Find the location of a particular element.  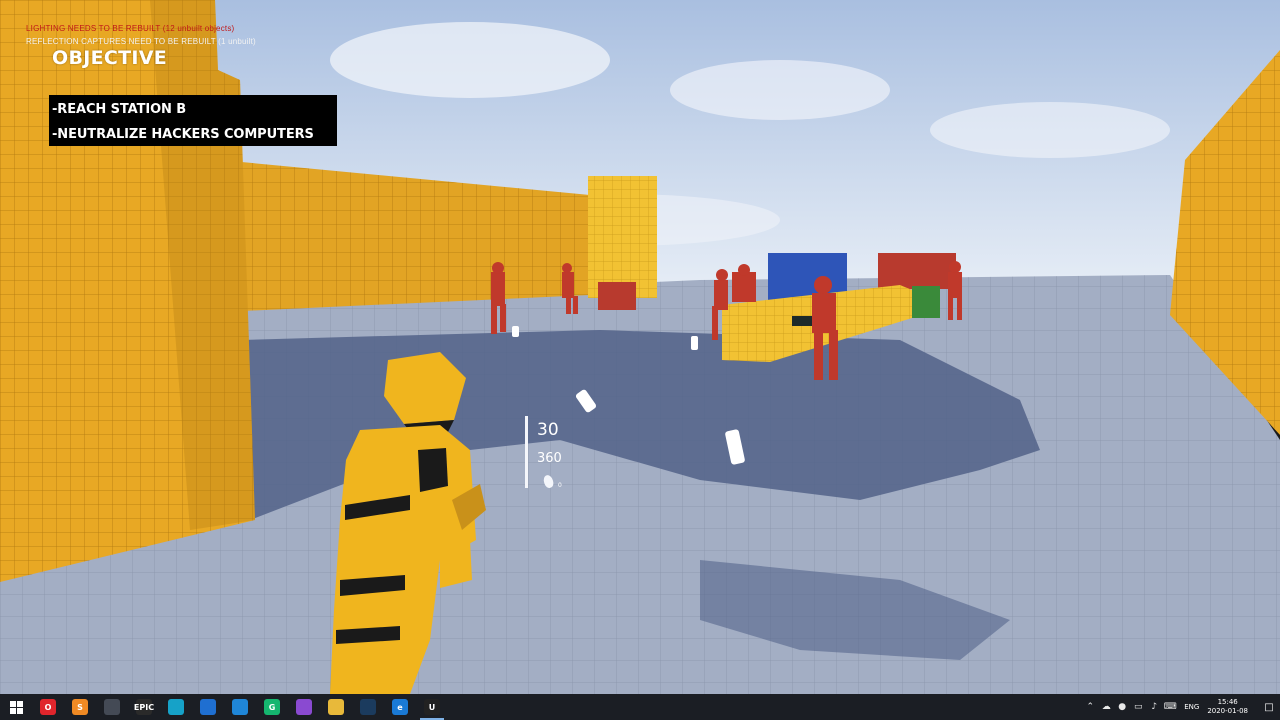

taskbar-explorer-window-button is located at coordinates (112, 707).